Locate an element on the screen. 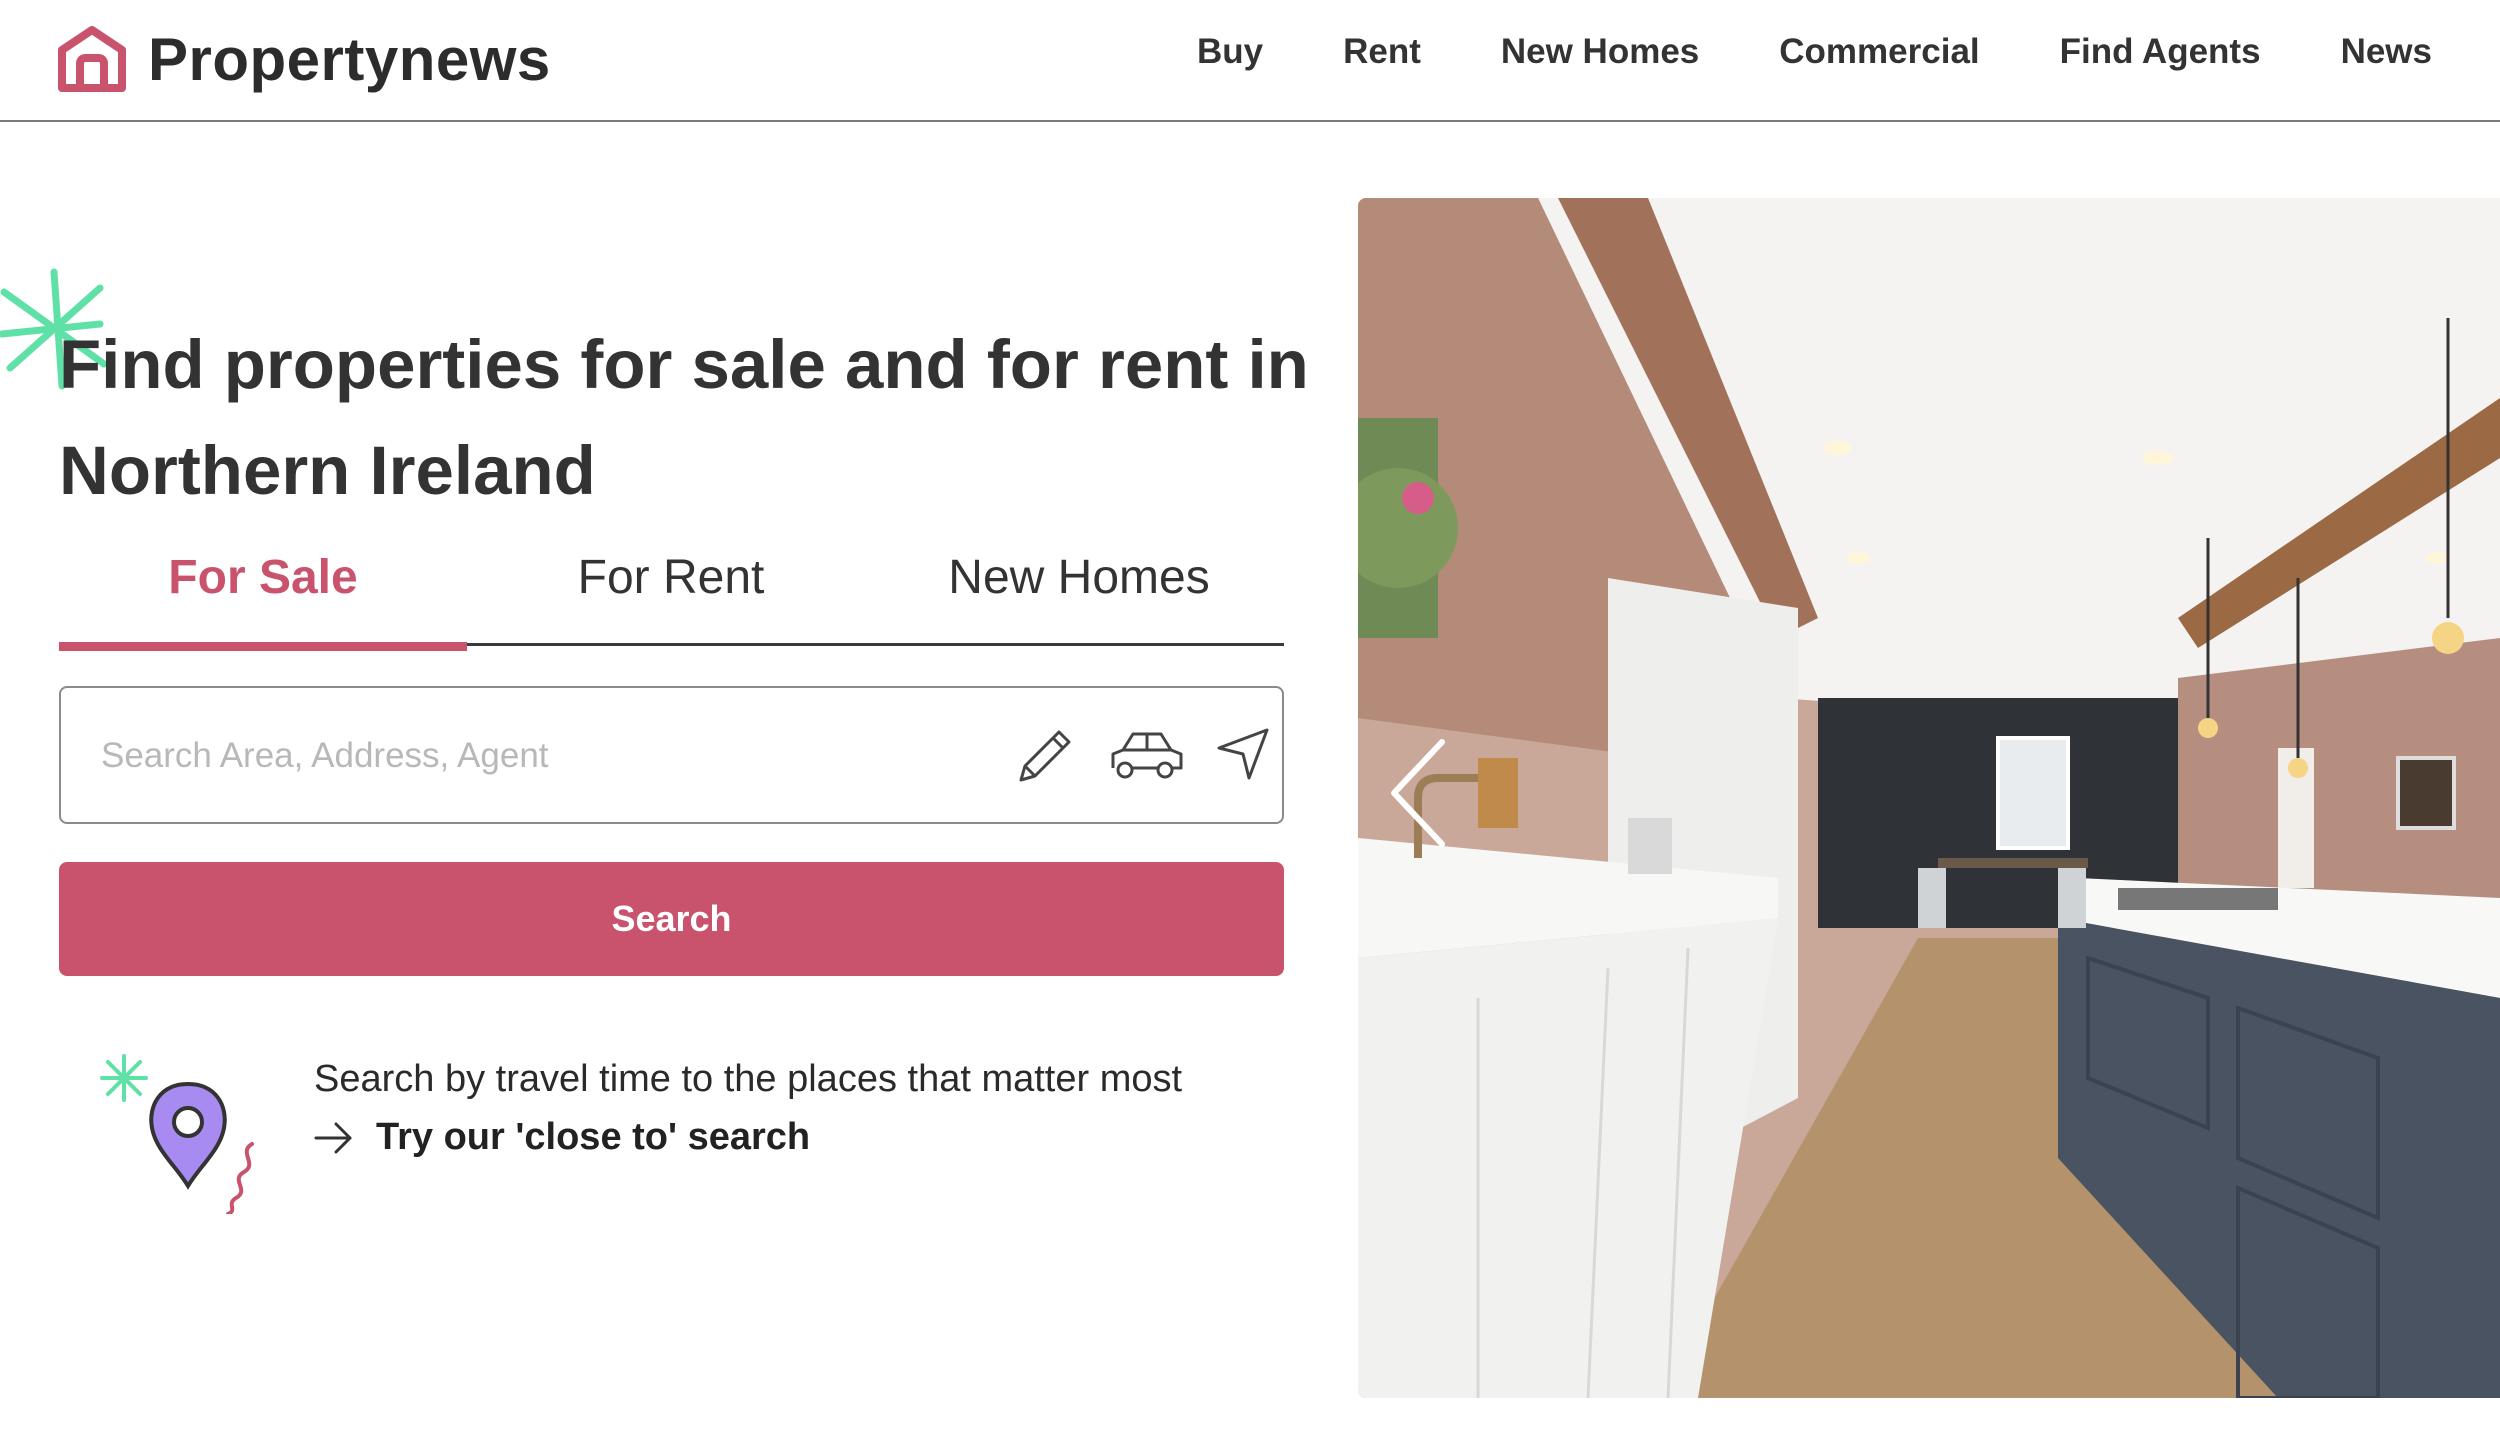  site-logo: Propertynews is located at coordinates (303, 59).